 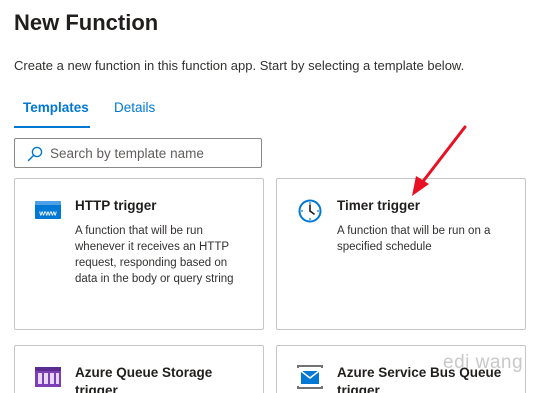 What do you see at coordinates (86, 22) in the screenshot?
I see `page-title: New Function` at bounding box center [86, 22].